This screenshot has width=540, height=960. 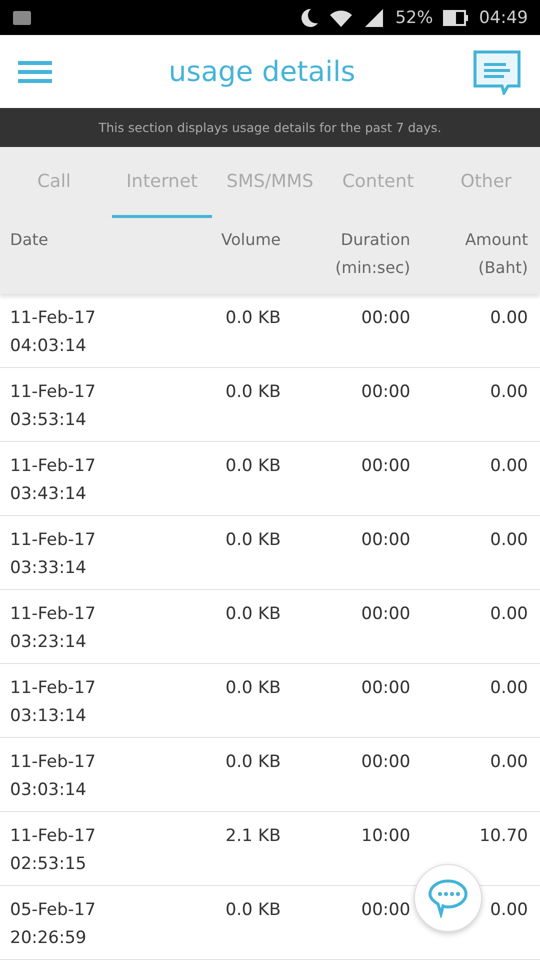 What do you see at coordinates (414, 18) in the screenshot?
I see `battery-percent: 52%` at bounding box center [414, 18].